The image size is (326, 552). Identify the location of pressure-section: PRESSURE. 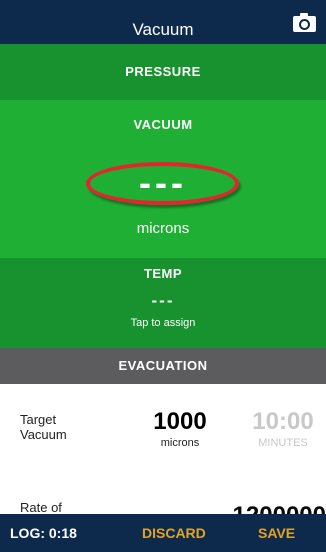
(163, 72).